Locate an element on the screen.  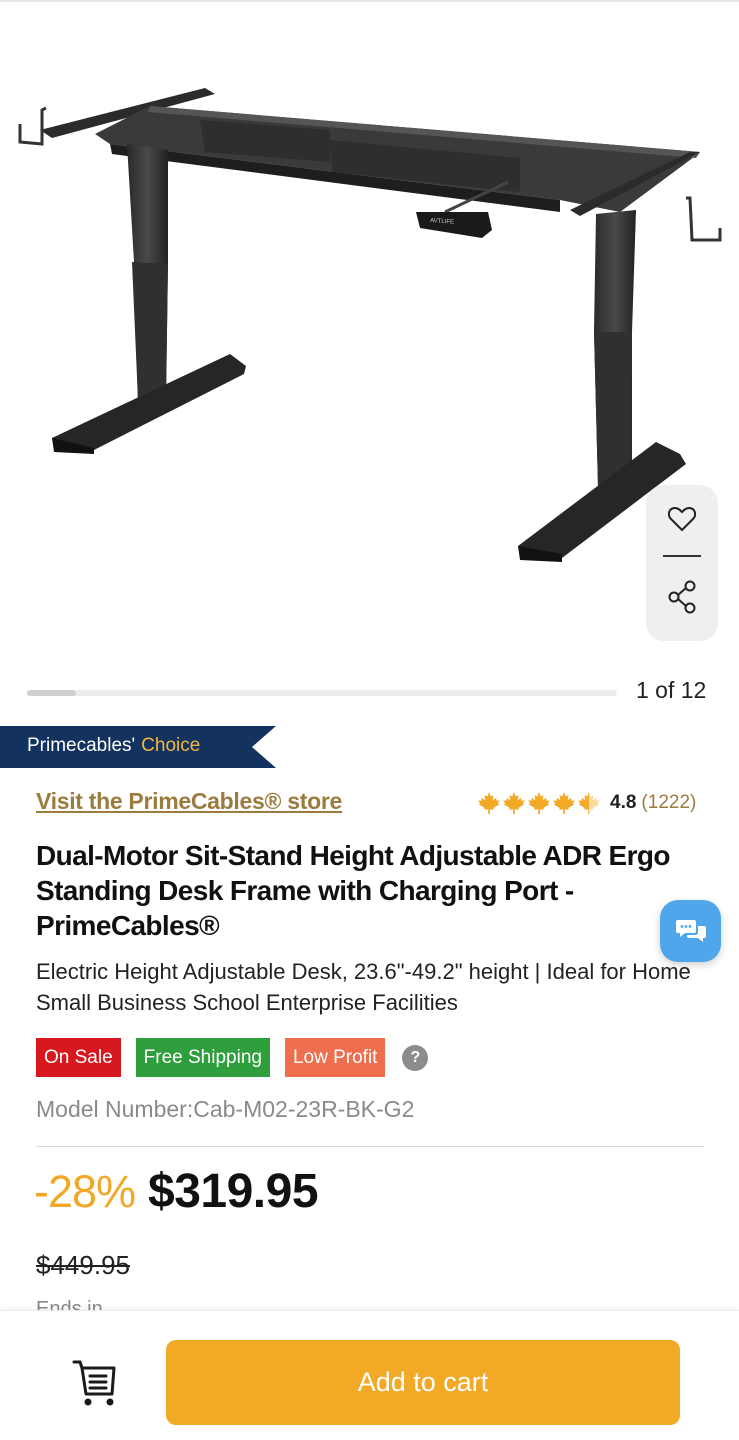
product-badges: On Sale Free Shipping Low Profit ? is located at coordinates (232, 1057).